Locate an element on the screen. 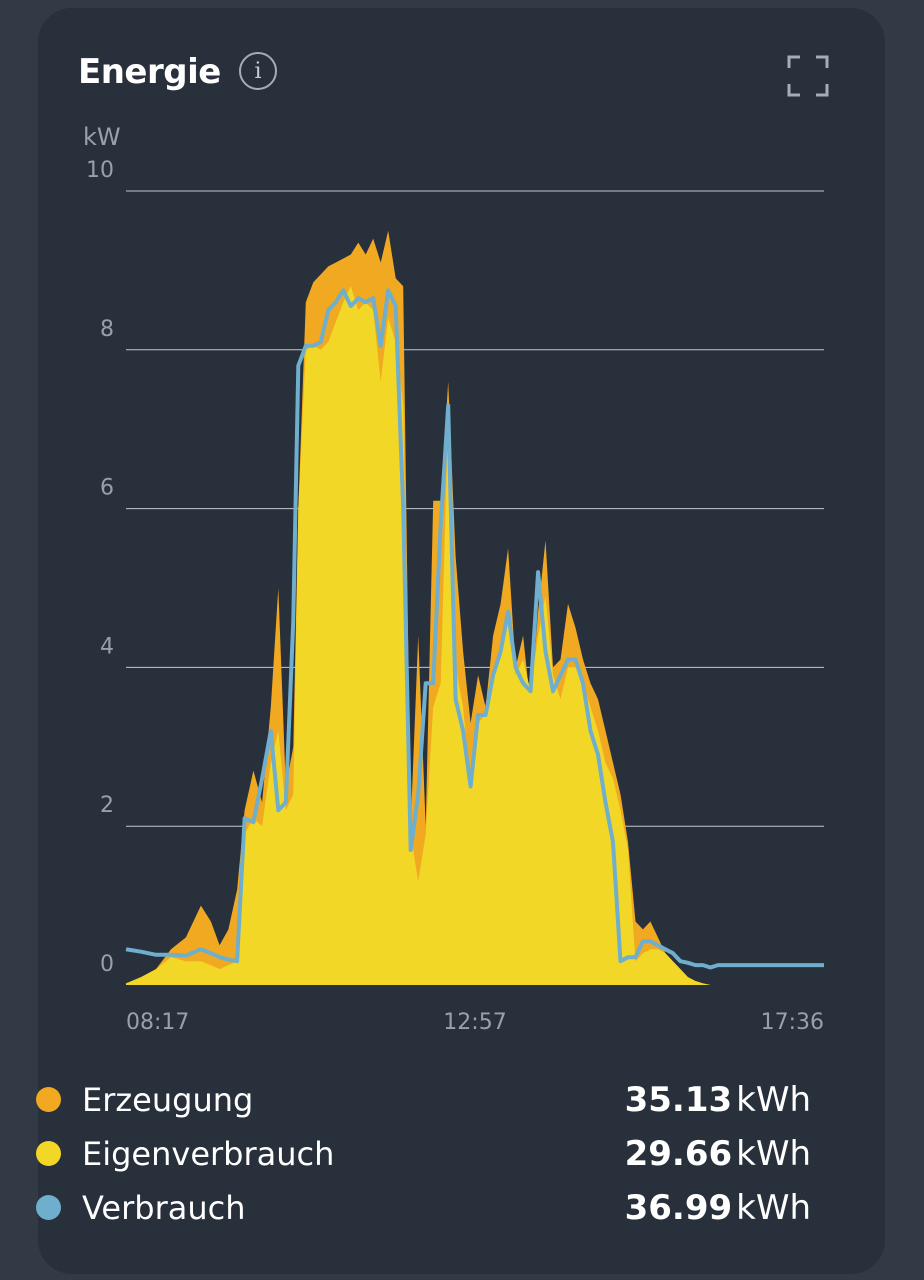 The width and height of the screenshot is (924, 1280). x-tick-label: 08:17 is located at coordinates (157, 1022).